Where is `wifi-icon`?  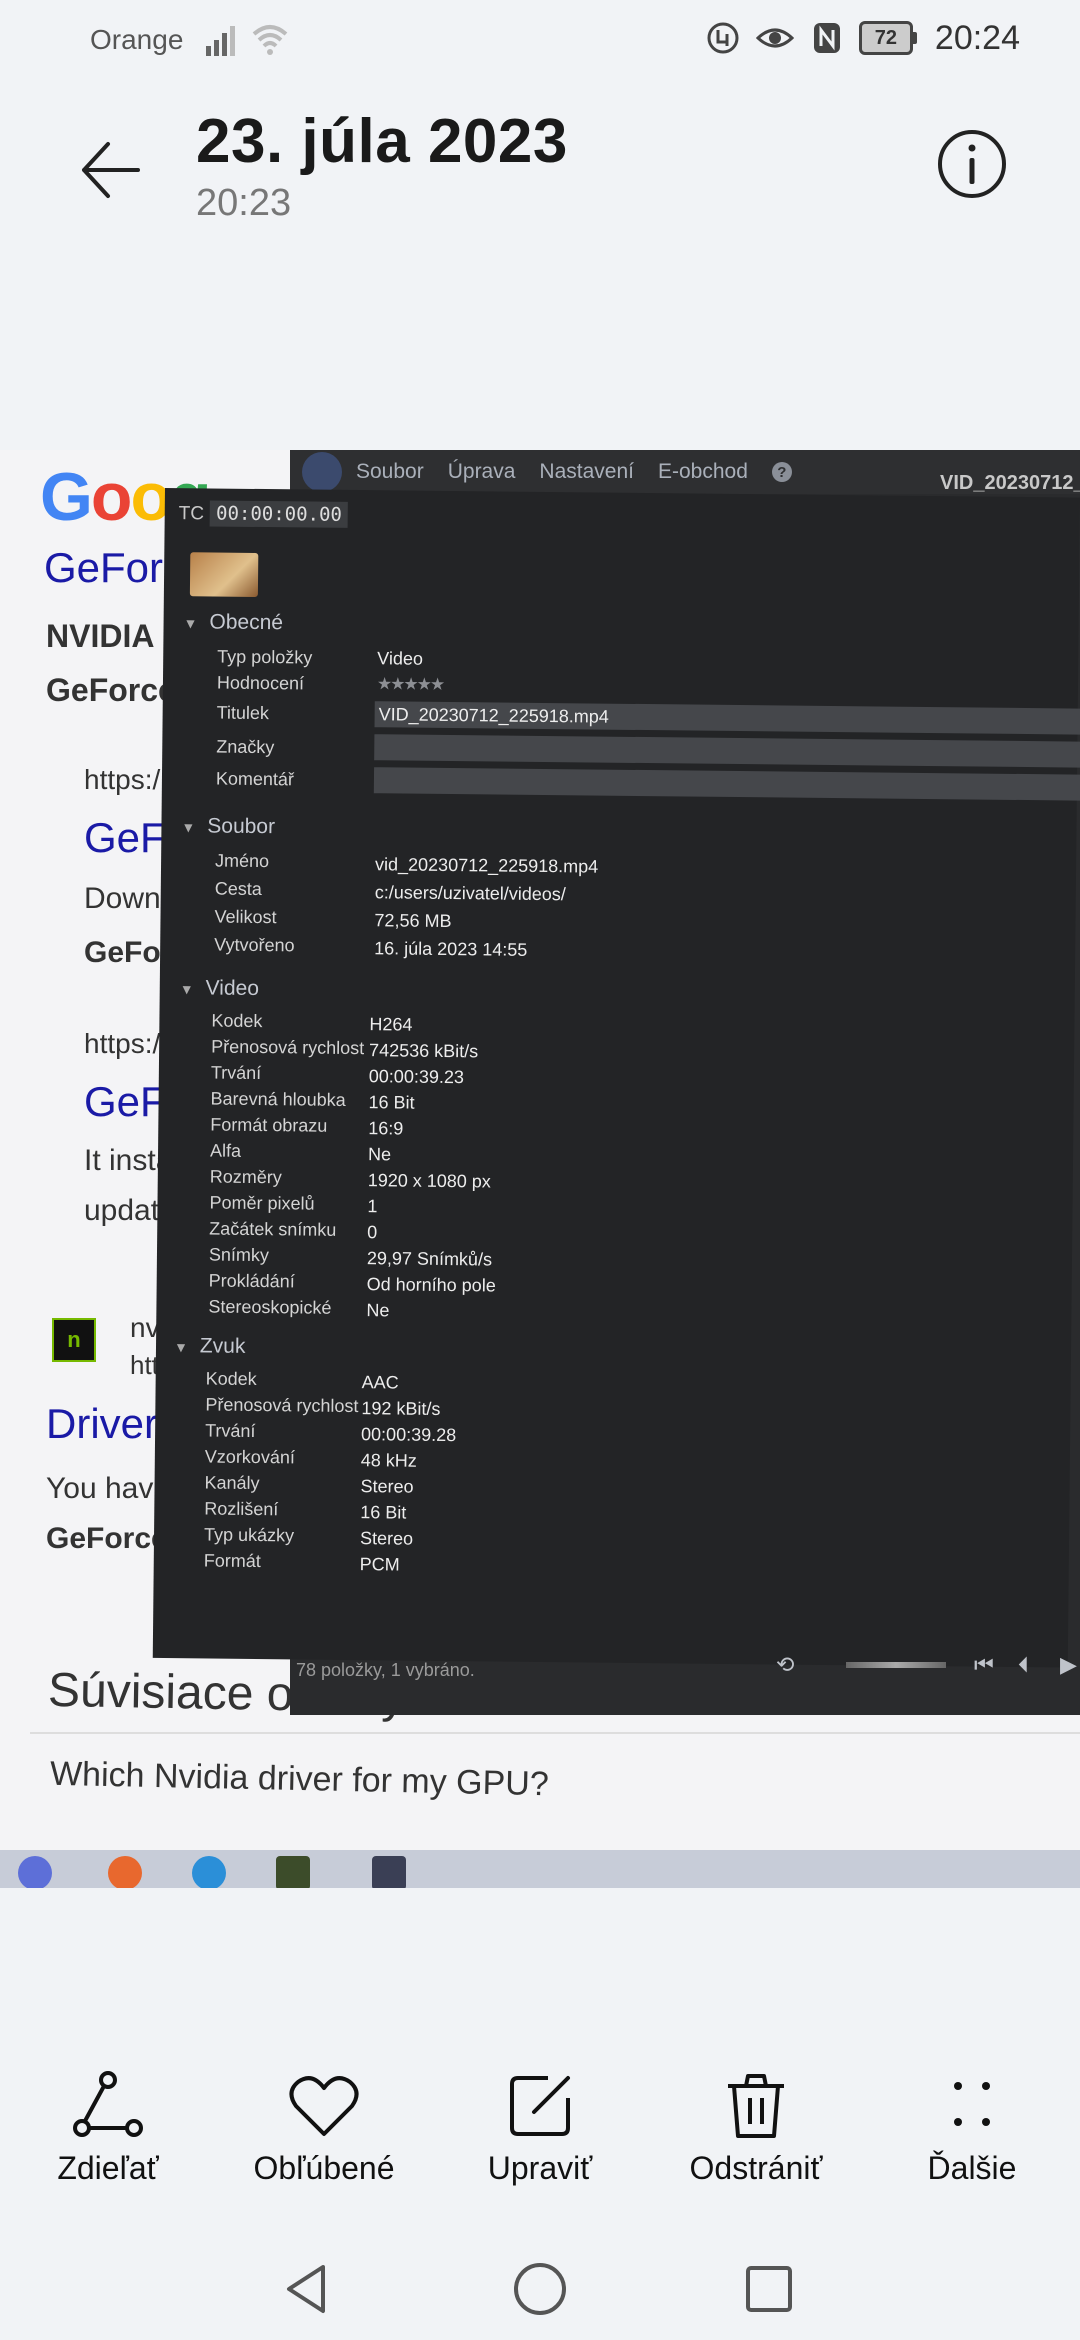
wifi-icon is located at coordinates (270, 40).